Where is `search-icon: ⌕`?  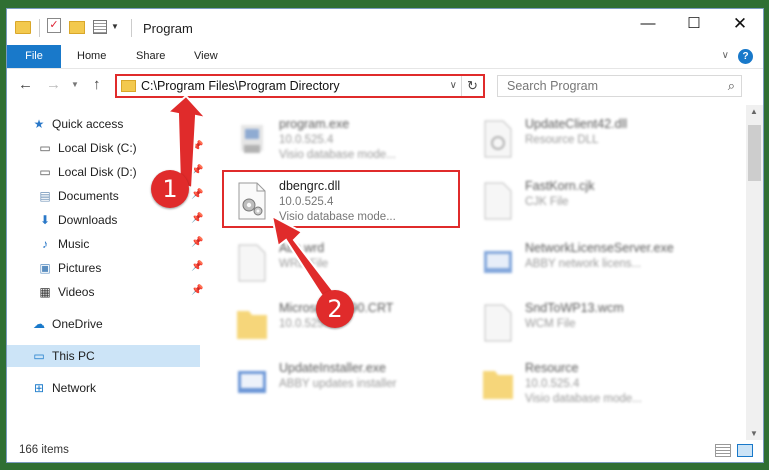 search-icon: ⌕ is located at coordinates (731, 86).